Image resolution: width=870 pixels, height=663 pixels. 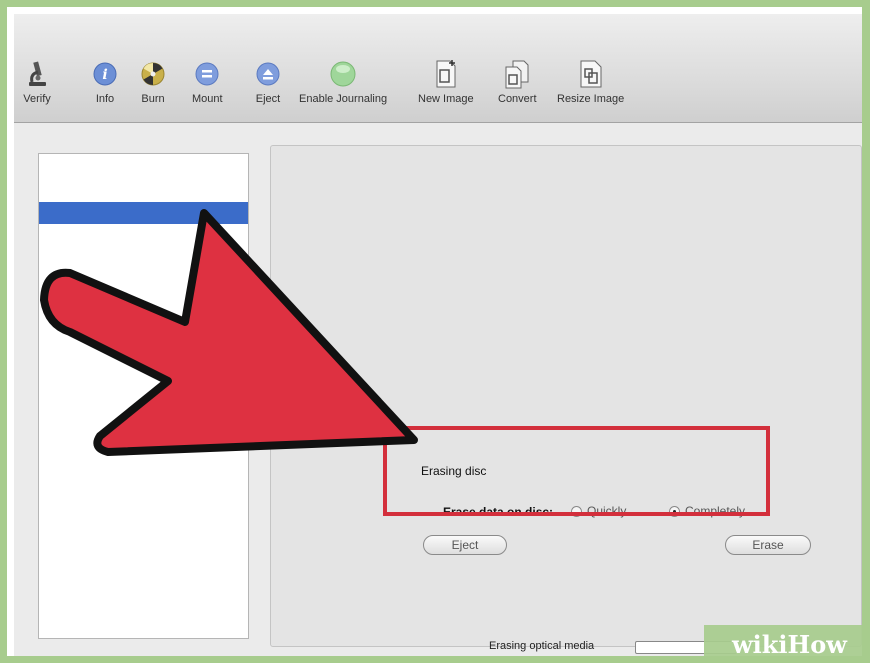 What do you see at coordinates (787, 644) in the screenshot?
I see `wikihow-watermark: wikiHow` at bounding box center [787, 644].